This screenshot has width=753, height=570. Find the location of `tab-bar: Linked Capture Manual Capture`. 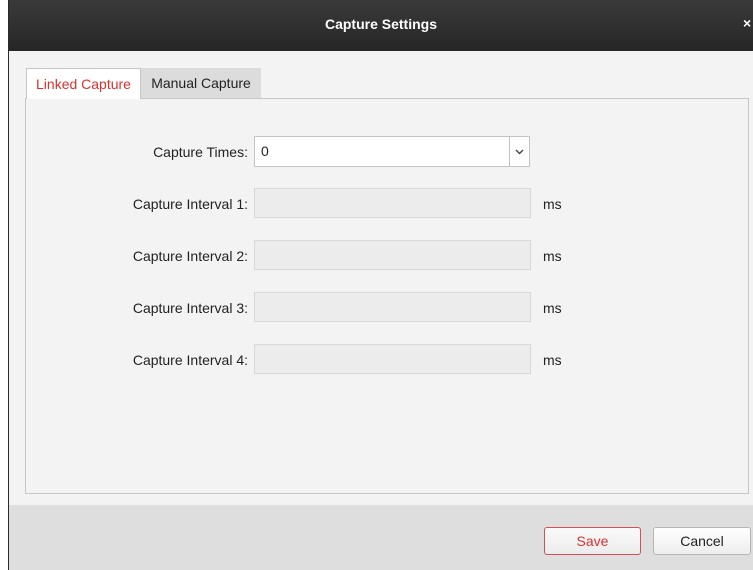

tab-bar: Linked Capture Manual Capture is located at coordinates (143, 83).